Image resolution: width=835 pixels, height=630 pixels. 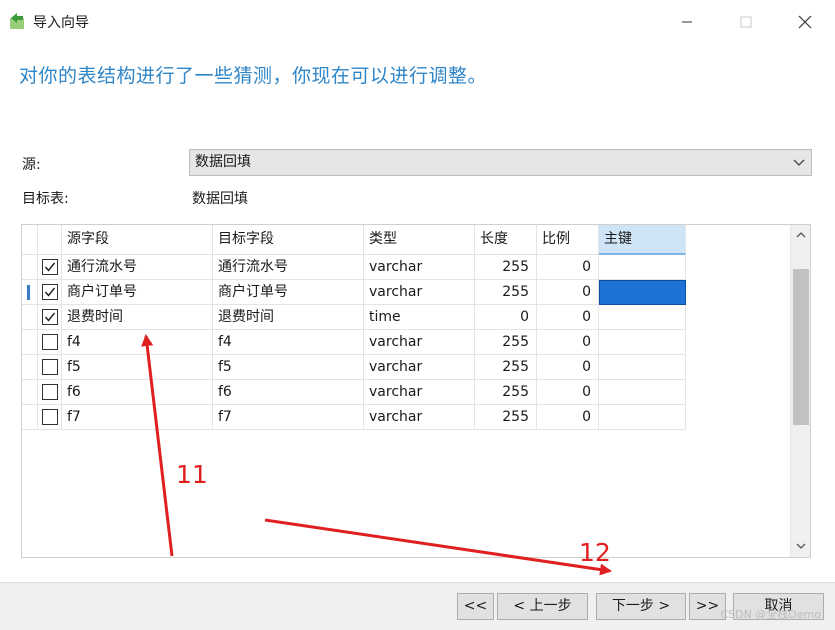 I want to click on target-field-cell: f4, so click(x=288, y=342).